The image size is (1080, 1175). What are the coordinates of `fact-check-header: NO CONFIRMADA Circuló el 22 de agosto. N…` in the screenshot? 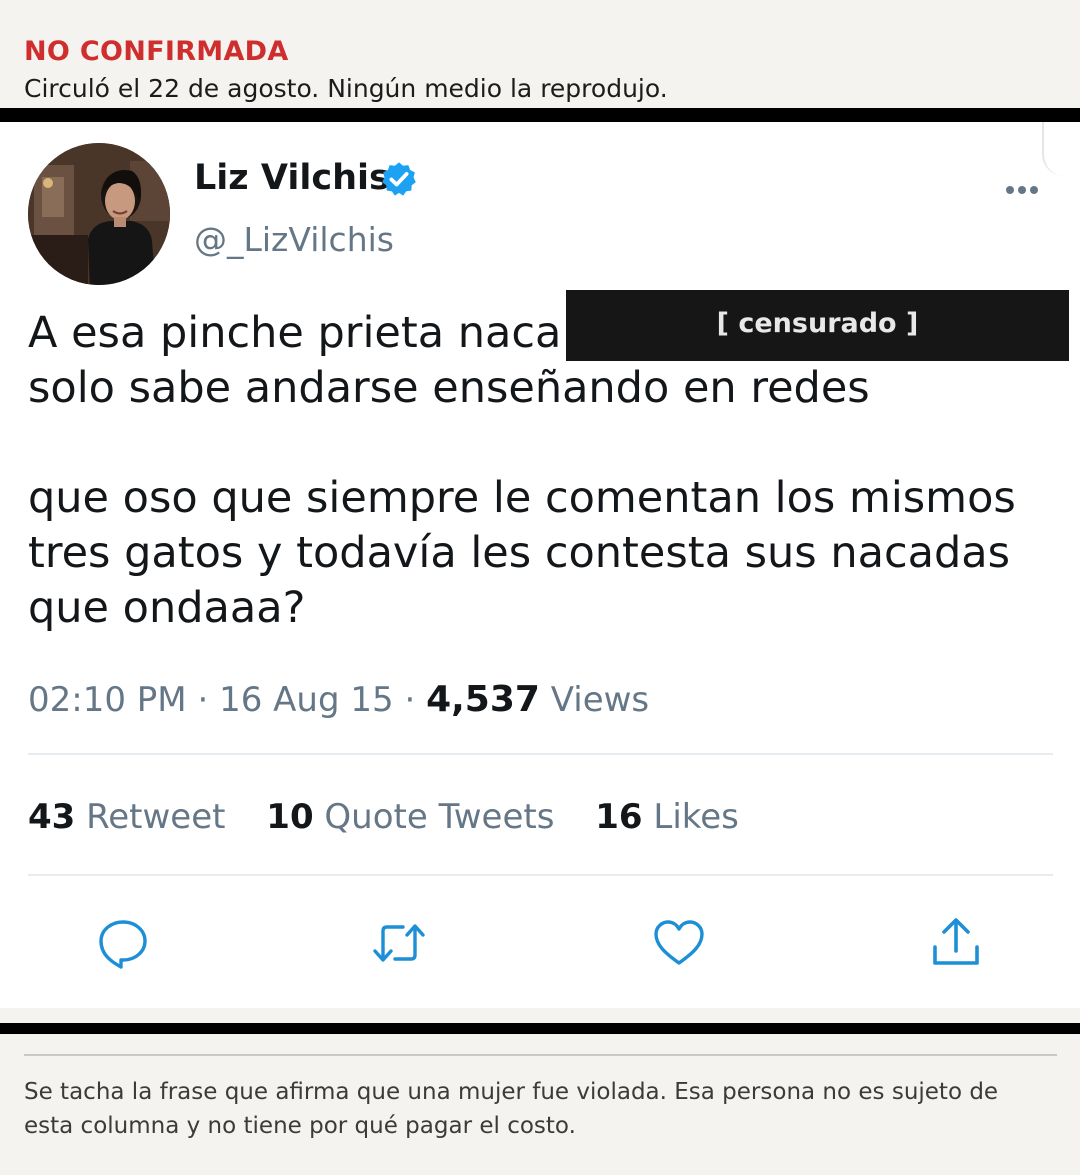 It's located at (540, 54).